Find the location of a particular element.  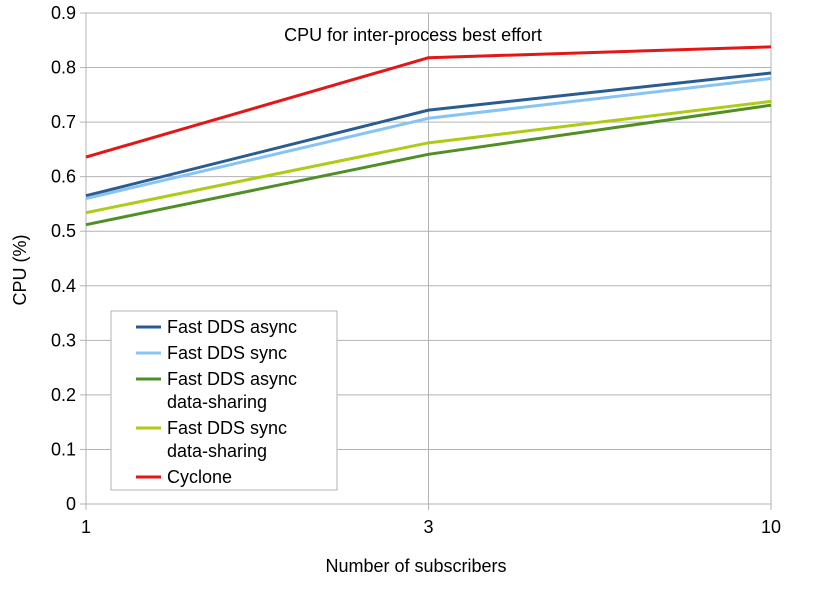

legend-label: Cyclone is located at coordinates (199, 477).